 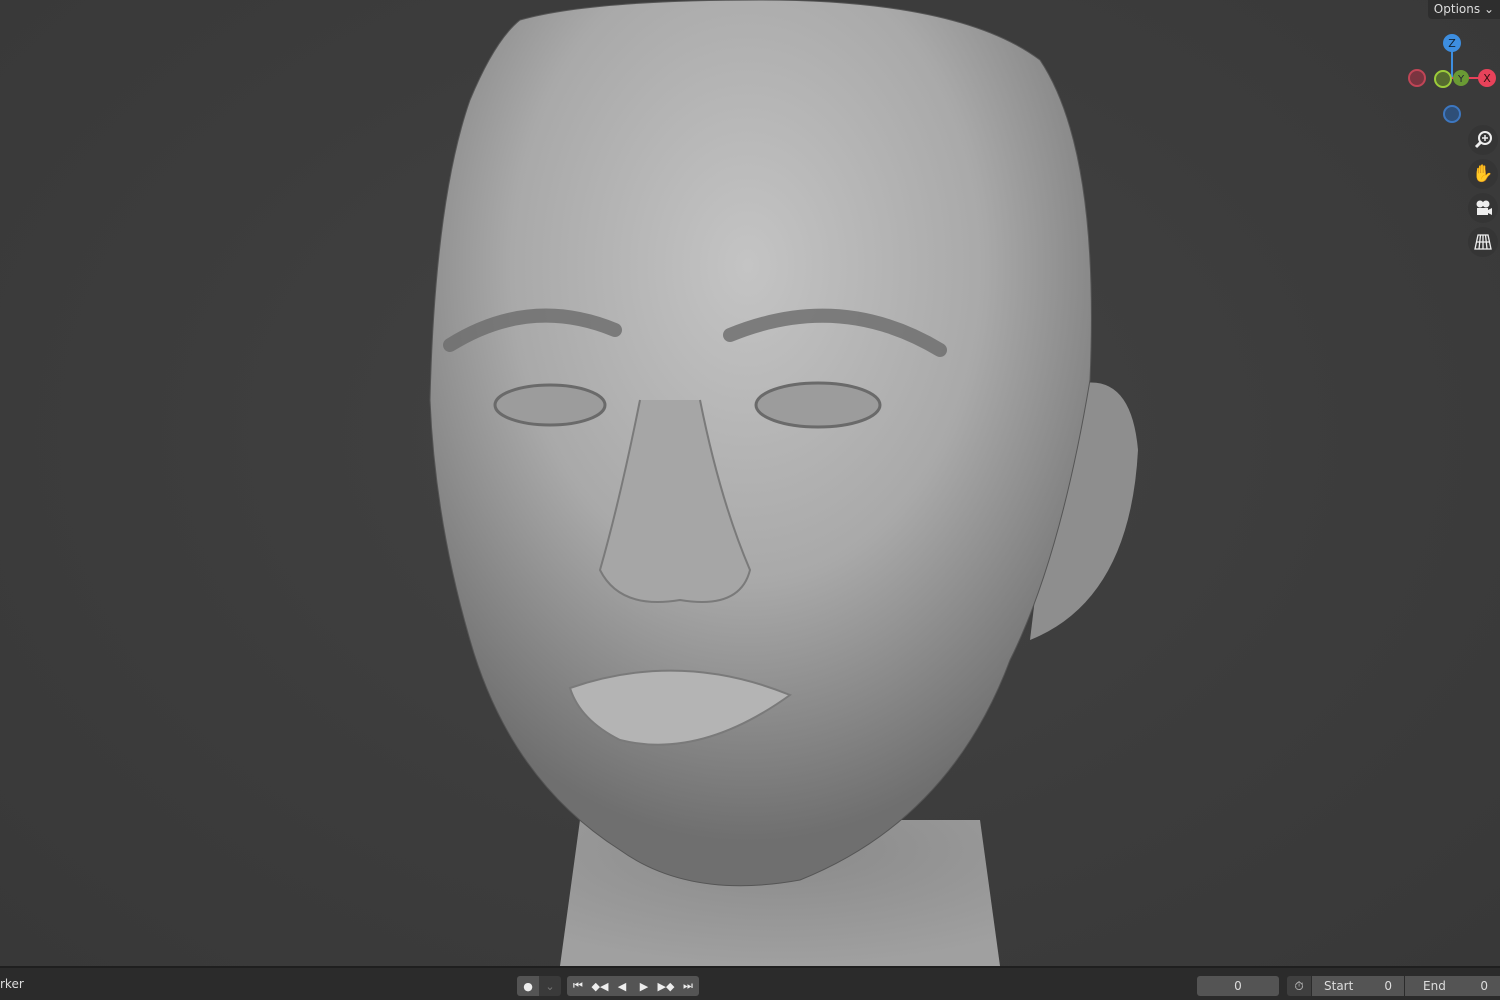 I want to click on zoom-icon, so click(x=1483, y=140).